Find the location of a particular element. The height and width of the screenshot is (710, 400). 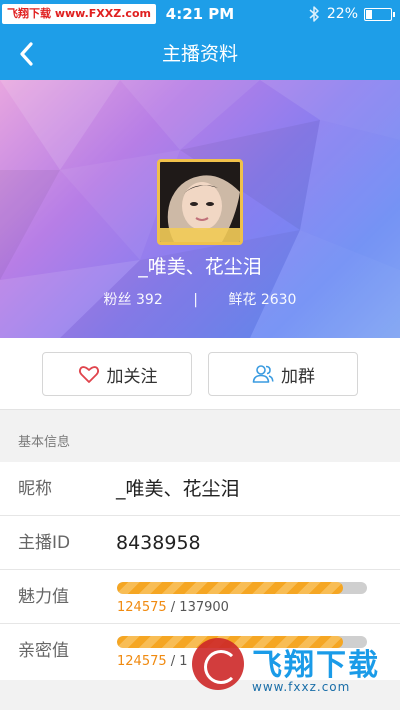

anchor-id-row: 主播ID 8438958 is located at coordinates (200, 543).